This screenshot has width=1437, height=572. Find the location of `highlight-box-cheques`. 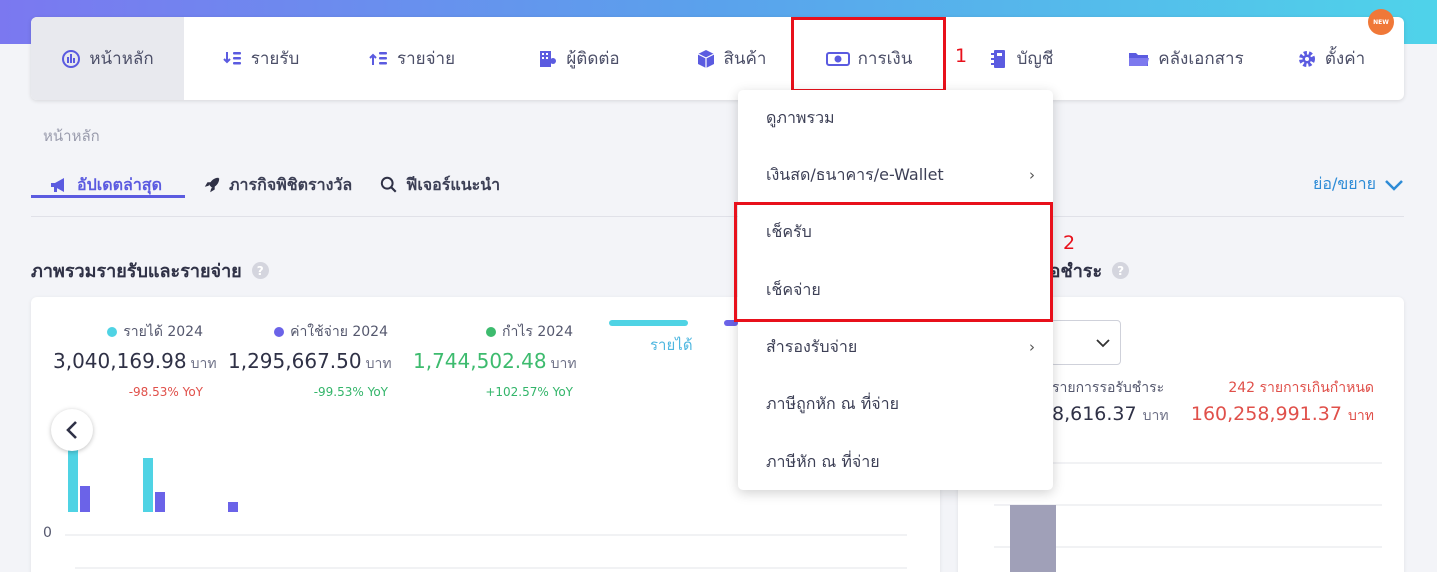

highlight-box-cheques is located at coordinates (893, 262).